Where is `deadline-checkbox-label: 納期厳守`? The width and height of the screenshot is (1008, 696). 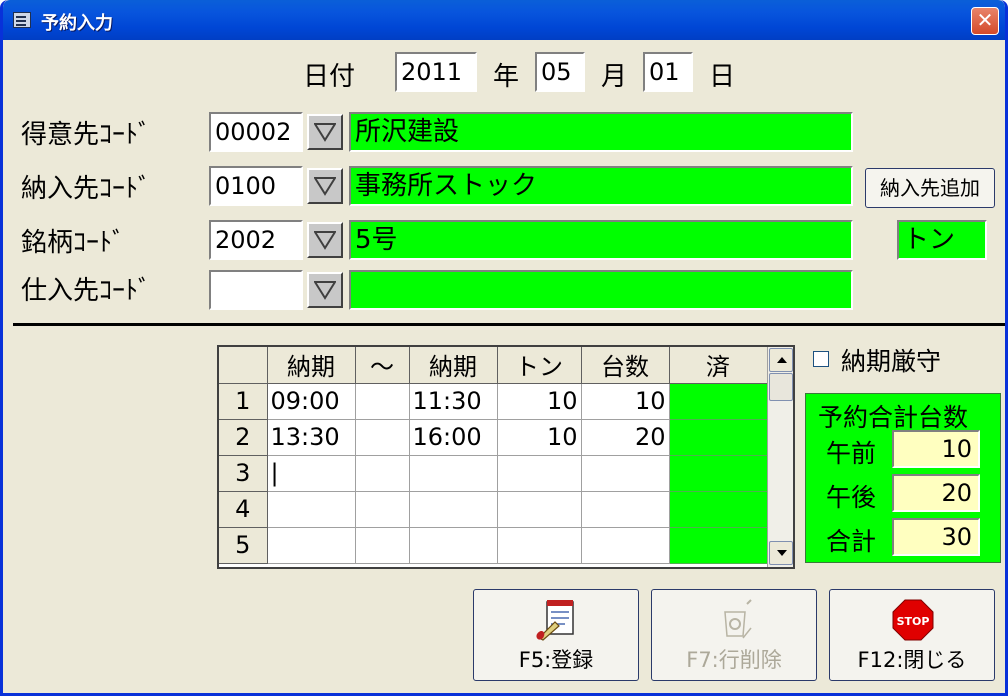 deadline-checkbox-label: 納期厳守 is located at coordinates (891, 360).